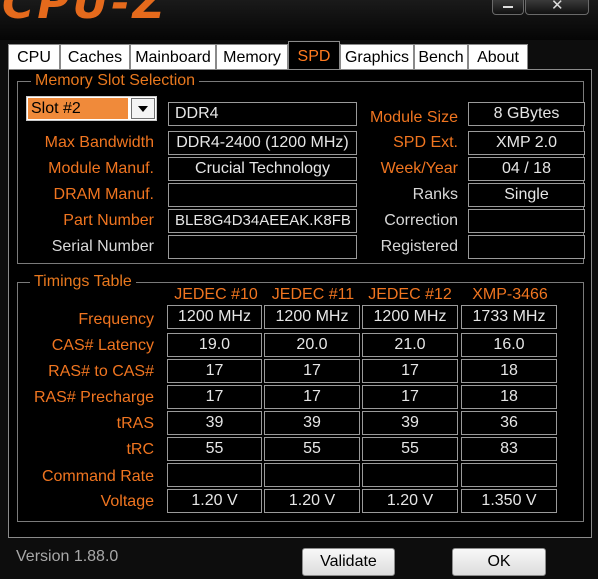 The image size is (598, 579). I want to click on part-number-label: Part Number, so click(108, 220).